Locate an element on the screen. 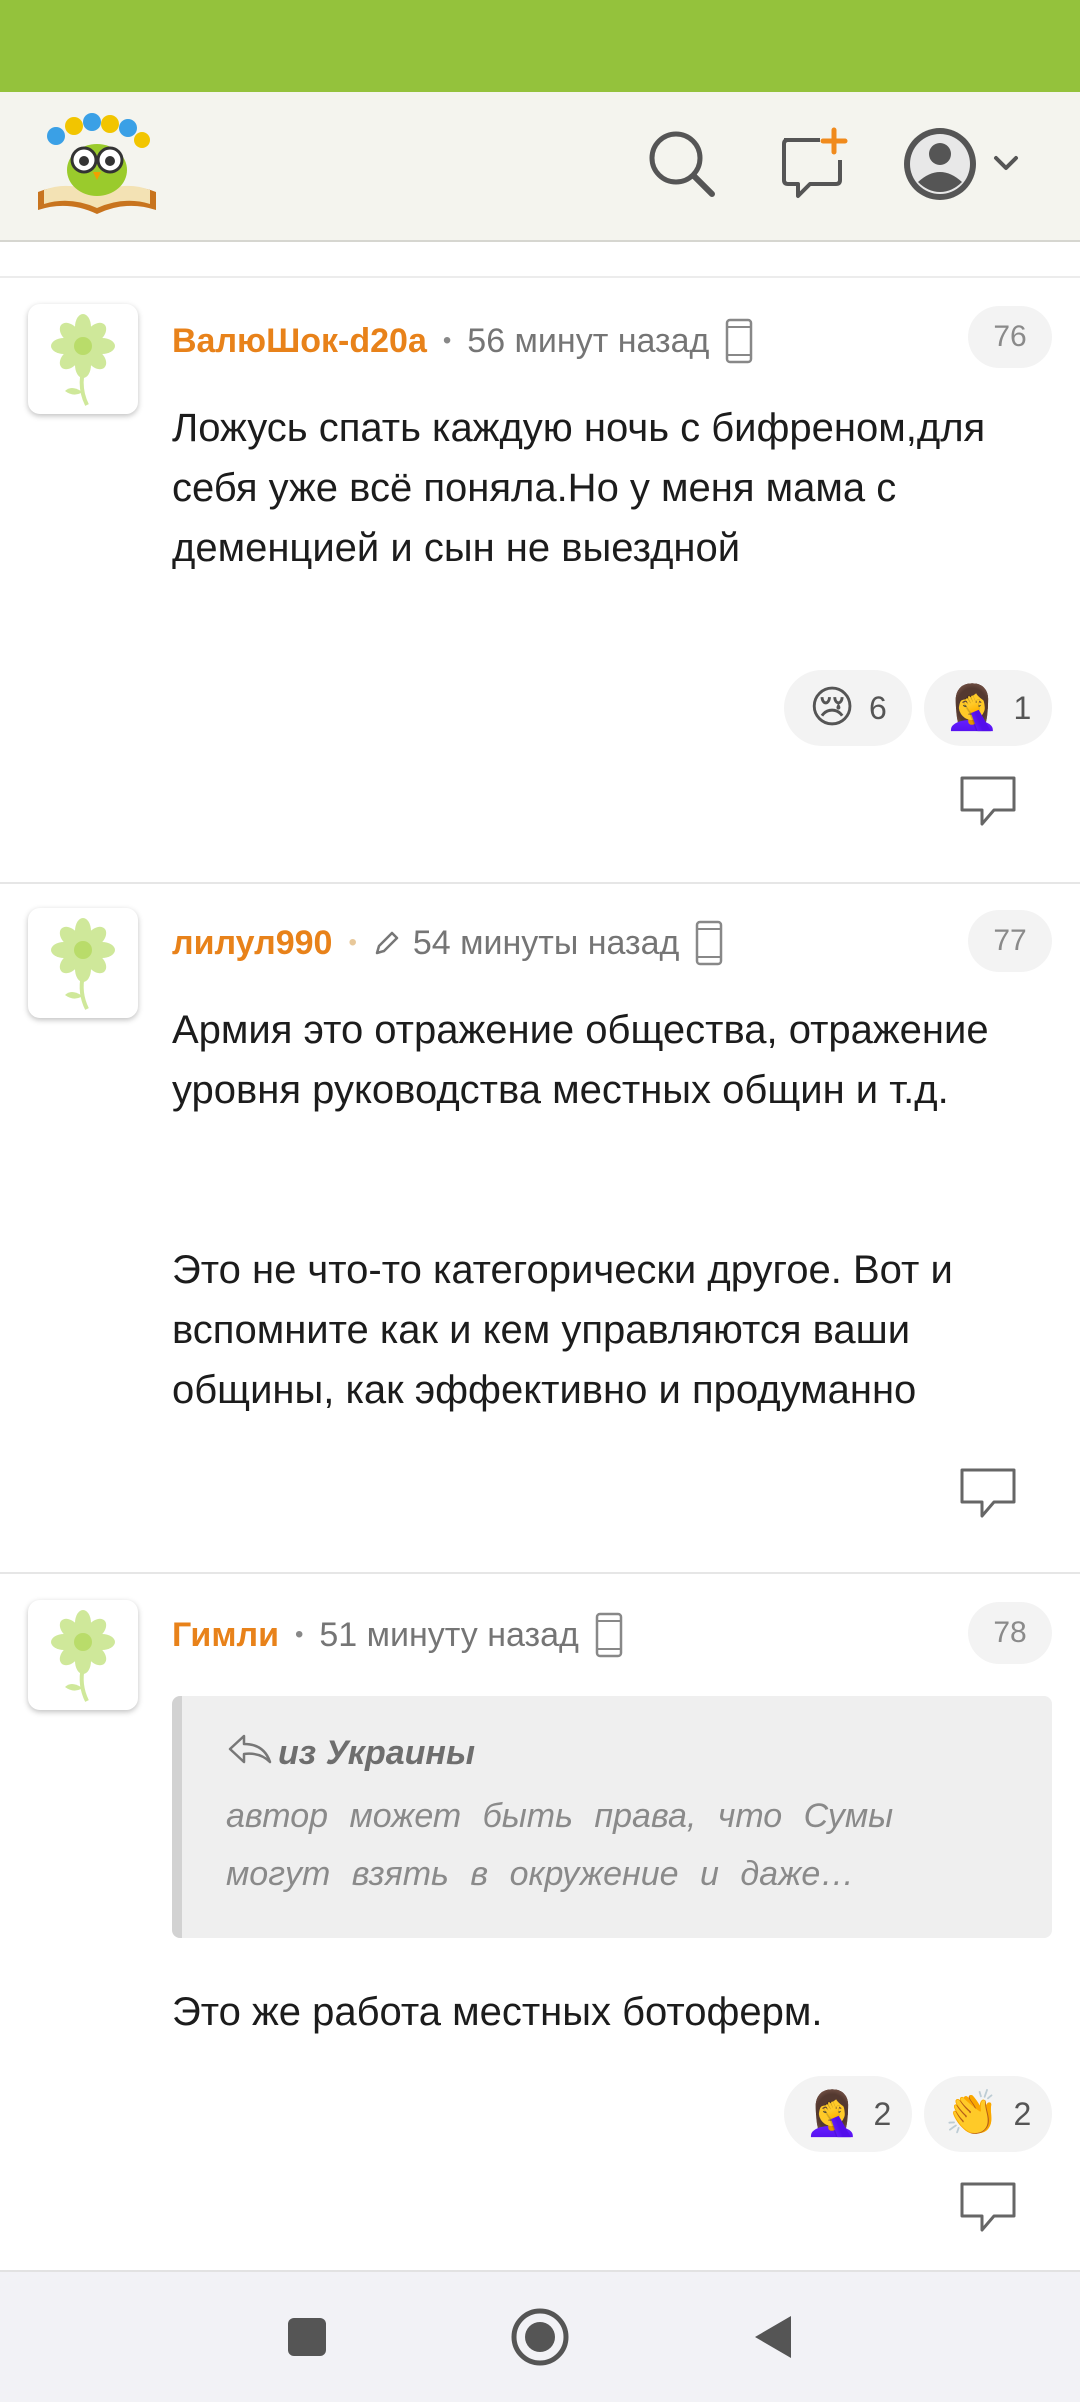 This screenshot has height=2402, width=1080. comment-time: 51 минуту назад is located at coordinates (448, 1635).